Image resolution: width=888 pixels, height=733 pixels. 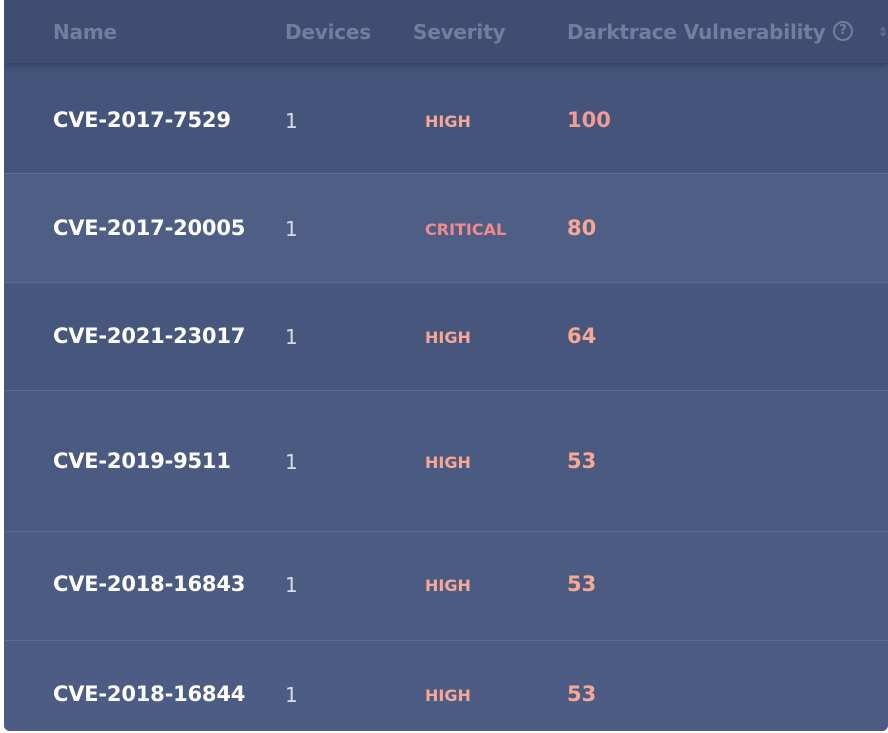 I want to click on column-header-name: Name, so click(x=85, y=32).